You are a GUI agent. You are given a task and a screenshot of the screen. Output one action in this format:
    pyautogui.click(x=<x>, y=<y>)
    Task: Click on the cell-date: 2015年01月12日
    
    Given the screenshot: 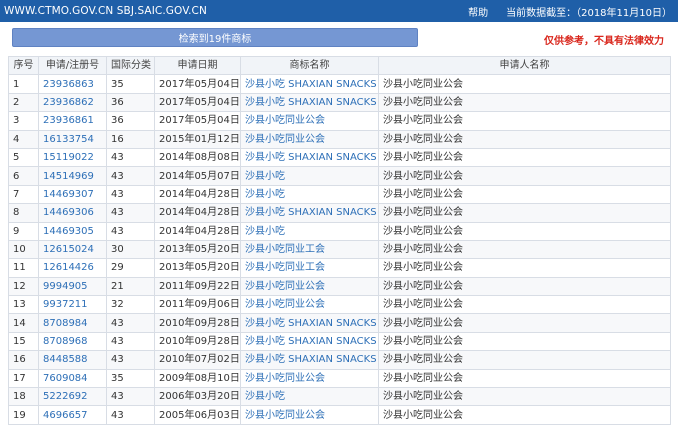 What is the action you would take?
    pyautogui.click(x=197, y=139)
    